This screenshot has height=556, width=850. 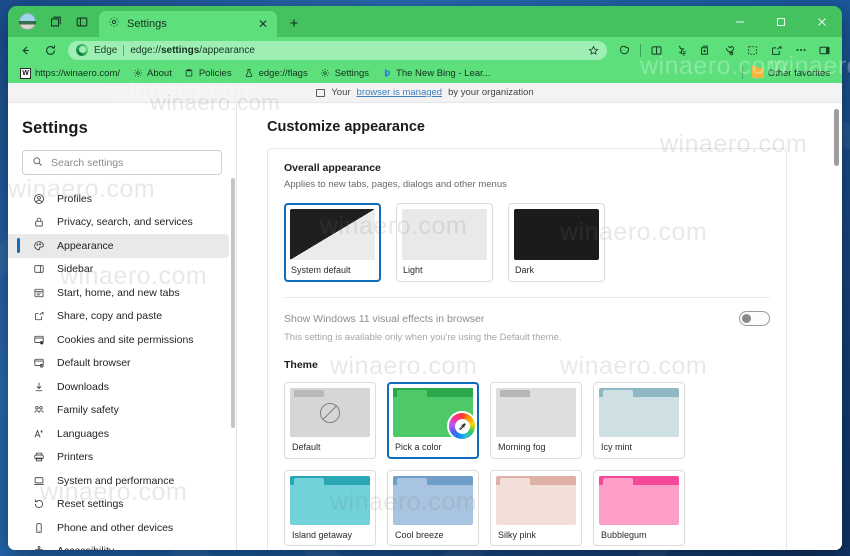 I want to click on appearance-option-system-default: System default, so click(x=332, y=242).